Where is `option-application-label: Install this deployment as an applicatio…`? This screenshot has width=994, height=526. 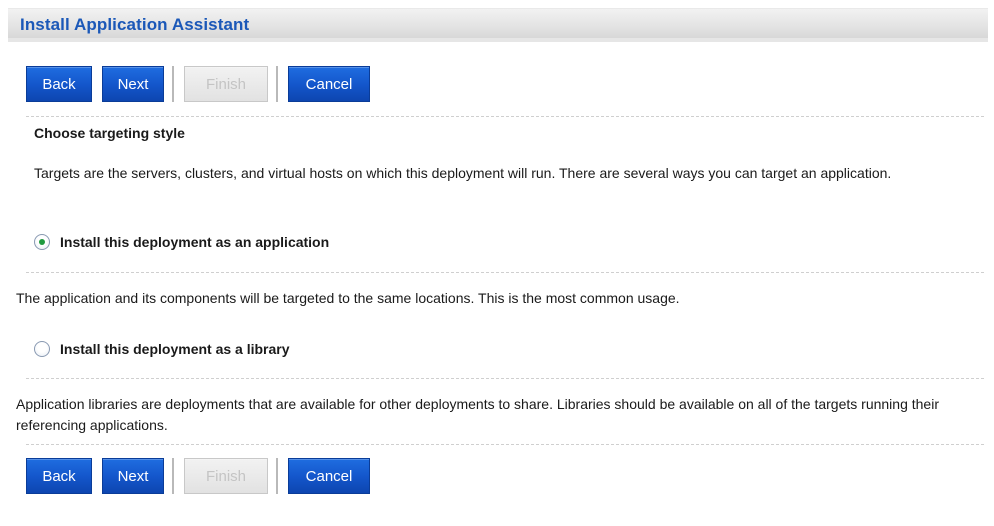
option-application-label: Install this deployment as an applicatio… is located at coordinates (194, 242).